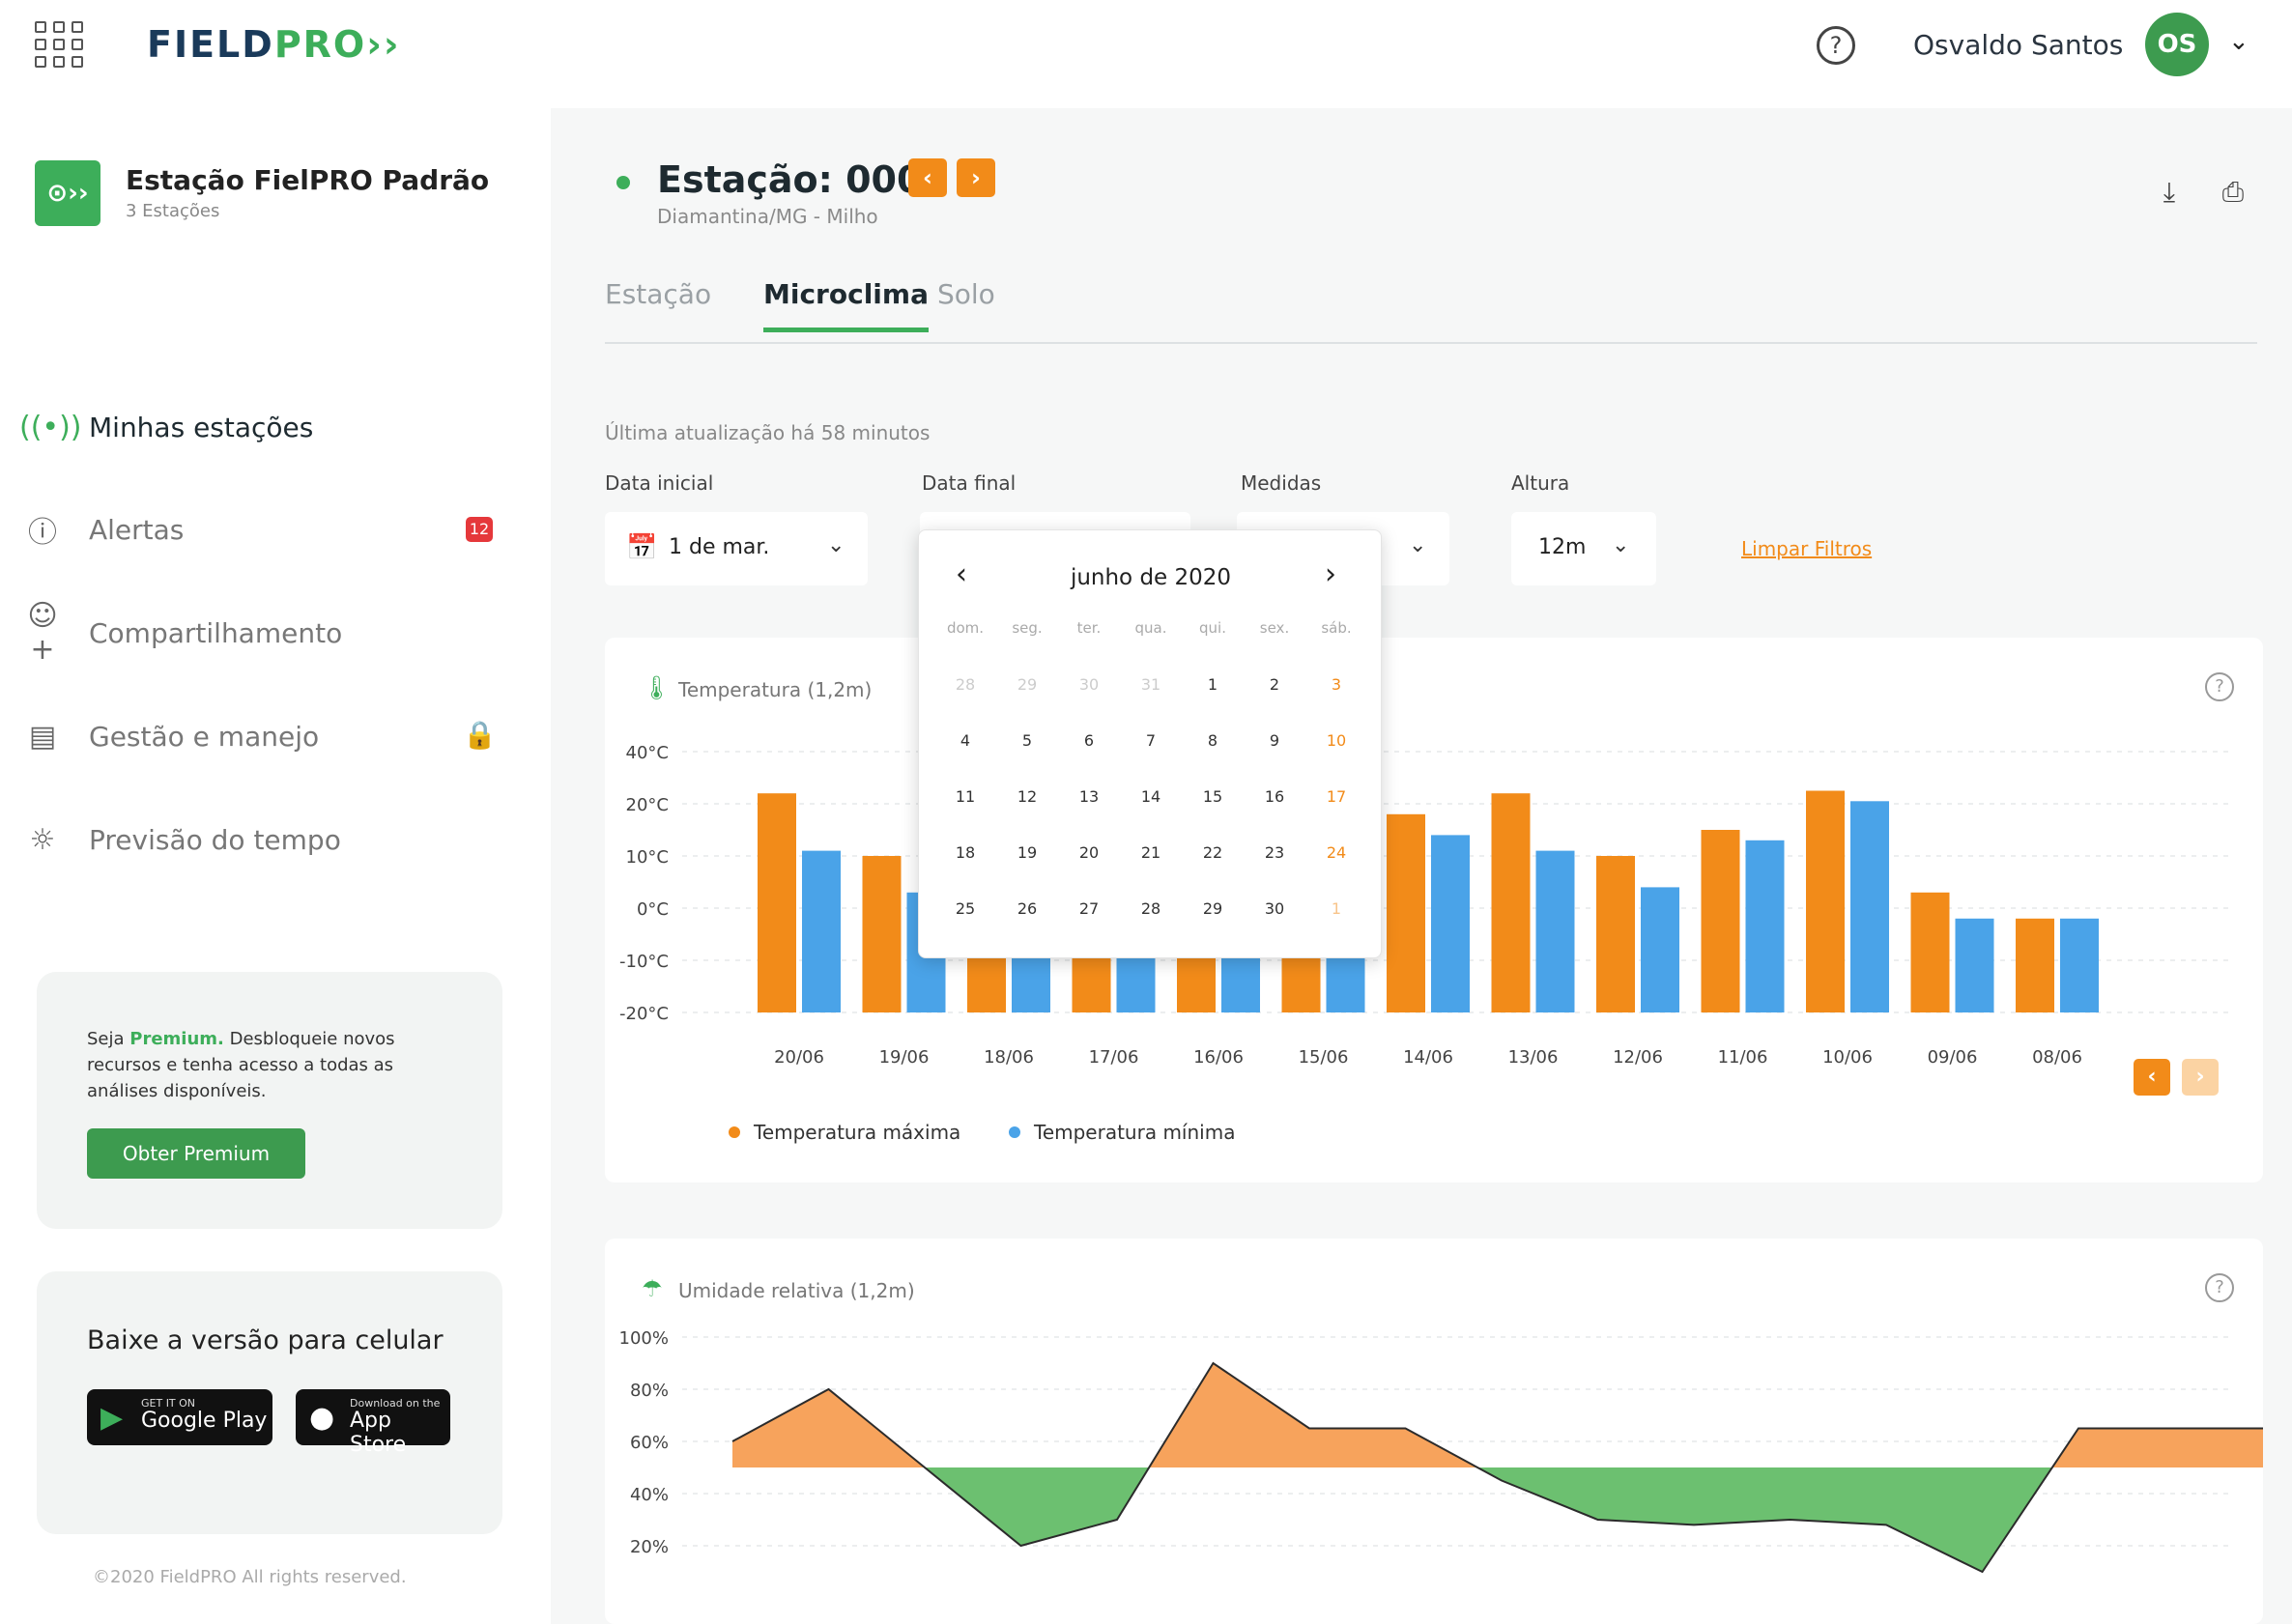 The width and height of the screenshot is (2292, 1624). What do you see at coordinates (965, 908) in the screenshot?
I see `calendar-day: 25` at bounding box center [965, 908].